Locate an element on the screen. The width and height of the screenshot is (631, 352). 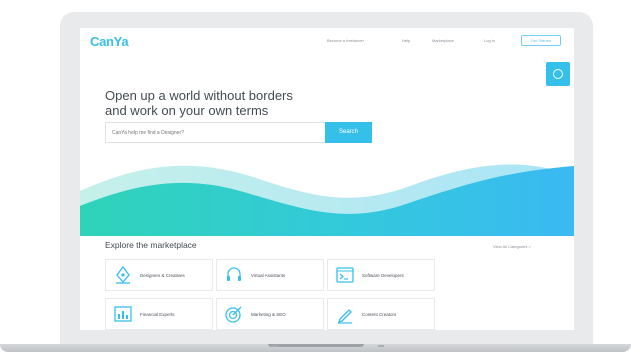
category-card-financial-experts: Financial Experts is located at coordinates (159, 314).